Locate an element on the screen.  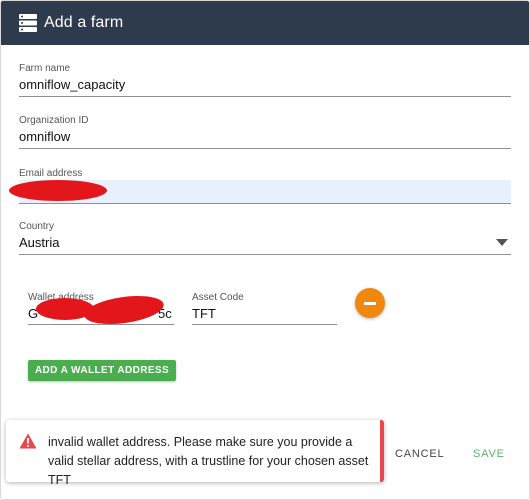
asset-code-underline is located at coordinates (264, 324).